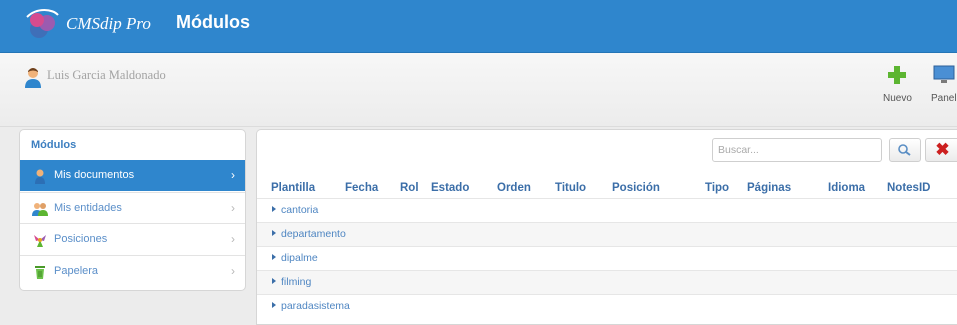 This screenshot has width=957, height=325. What do you see at coordinates (514, 188) in the screenshot?
I see `column-header: Orden` at bounding box center [514, 188].